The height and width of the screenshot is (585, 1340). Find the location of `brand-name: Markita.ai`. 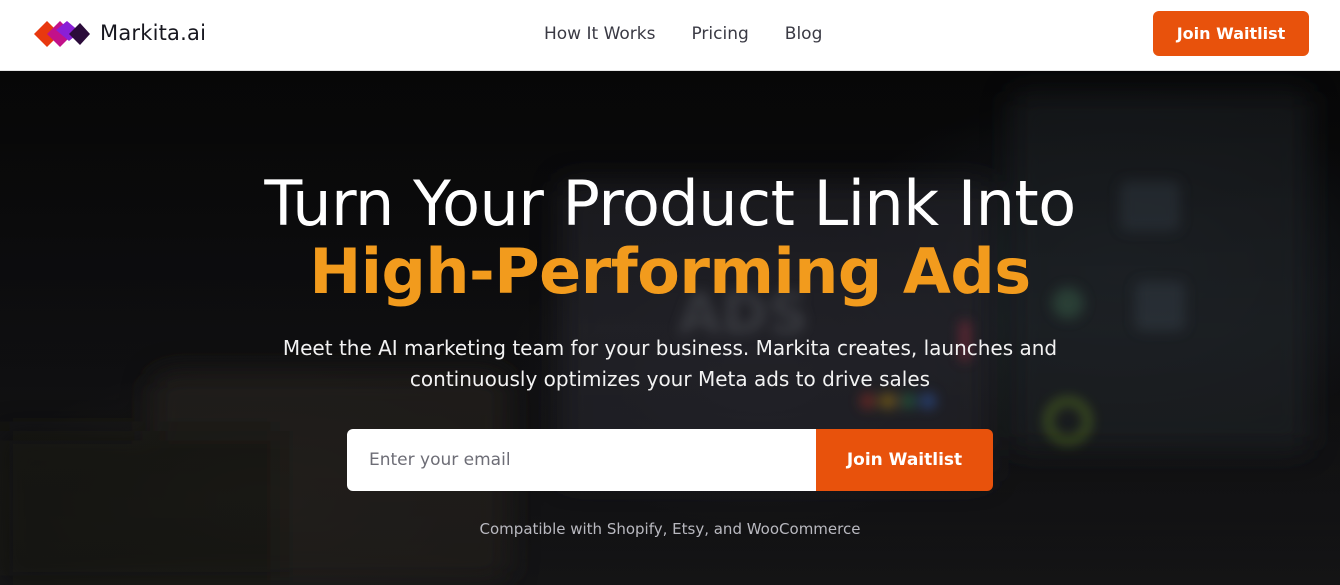

brand-name: Markita.ai is located at coordinates (153, 33).